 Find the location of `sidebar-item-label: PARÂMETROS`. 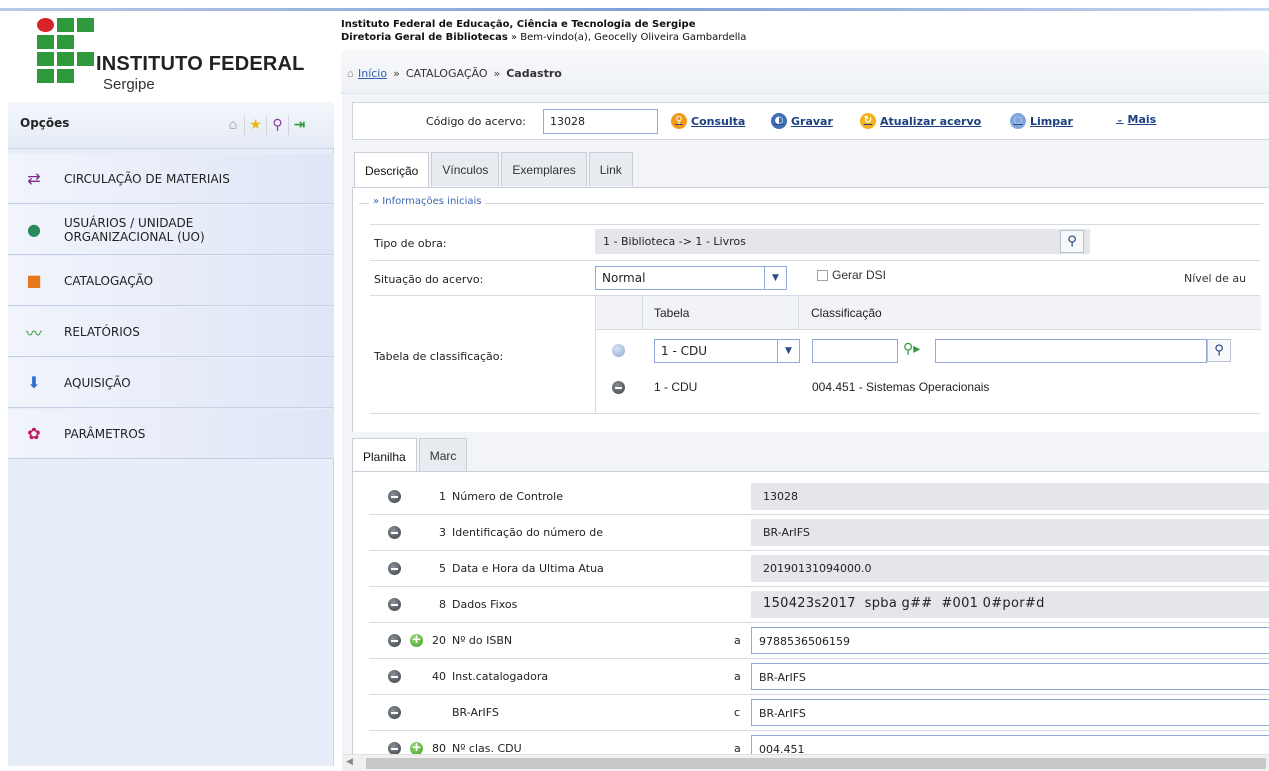

sidebar-item-label: PARÂMETROS is located at coordinates (105, 433).